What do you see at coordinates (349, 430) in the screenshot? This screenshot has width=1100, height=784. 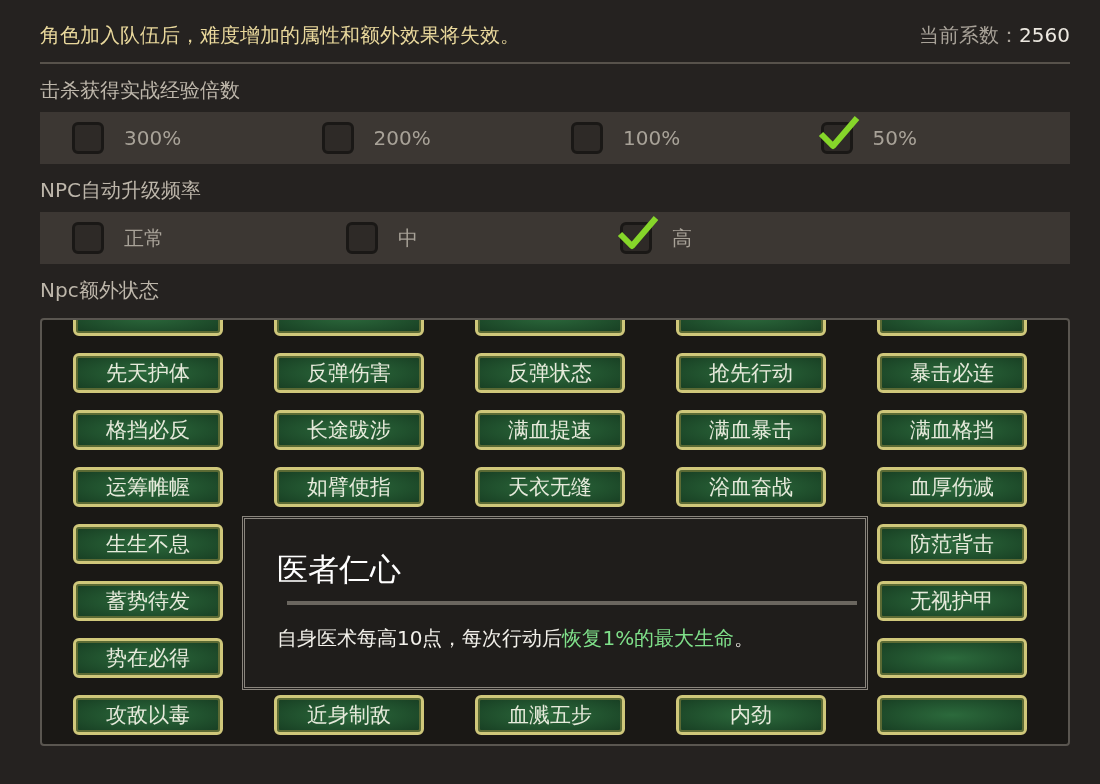 I see `status-button: 长途跋涉` at bounding box center [349, 430].